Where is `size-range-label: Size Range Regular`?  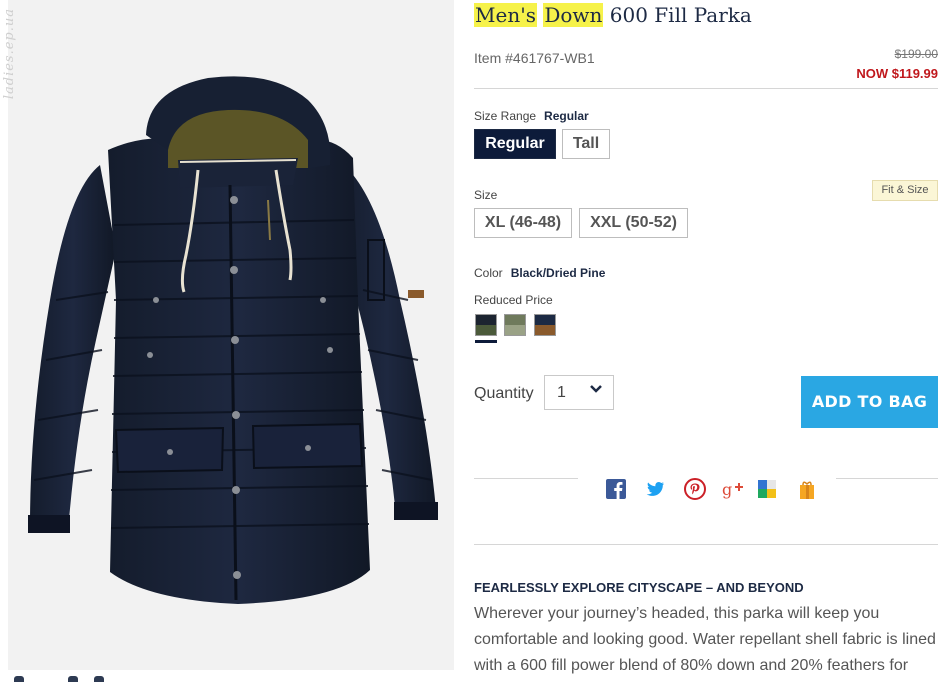 size-range-label: Size Range Regular is located at coordinates (531, 116).